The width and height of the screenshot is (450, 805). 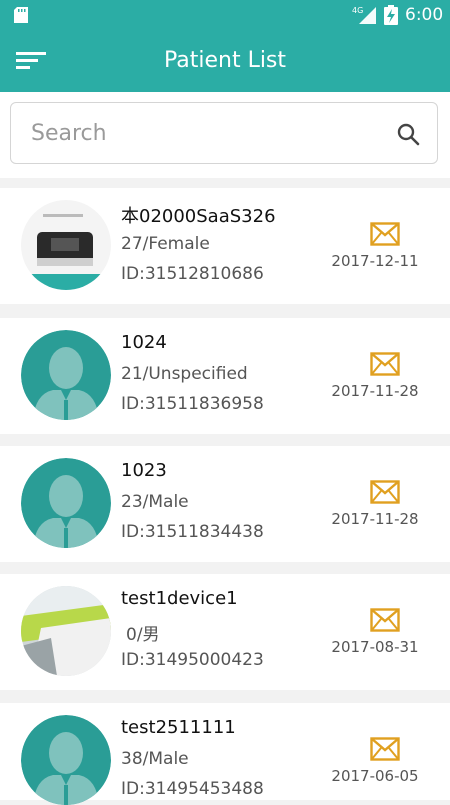 I want to click on patient-id: ID:31495453488, so click(x=192, y=789).